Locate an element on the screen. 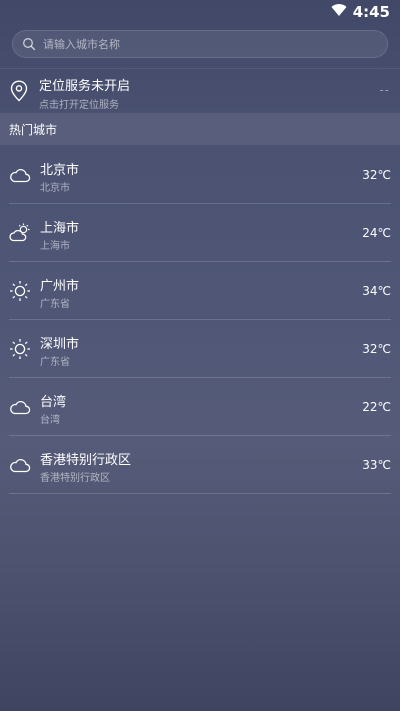 Image resolution: width=400 pixels, height=711 pixels. city-row: 广州市 广东省 34℃ is located at coordinates (200, 291).